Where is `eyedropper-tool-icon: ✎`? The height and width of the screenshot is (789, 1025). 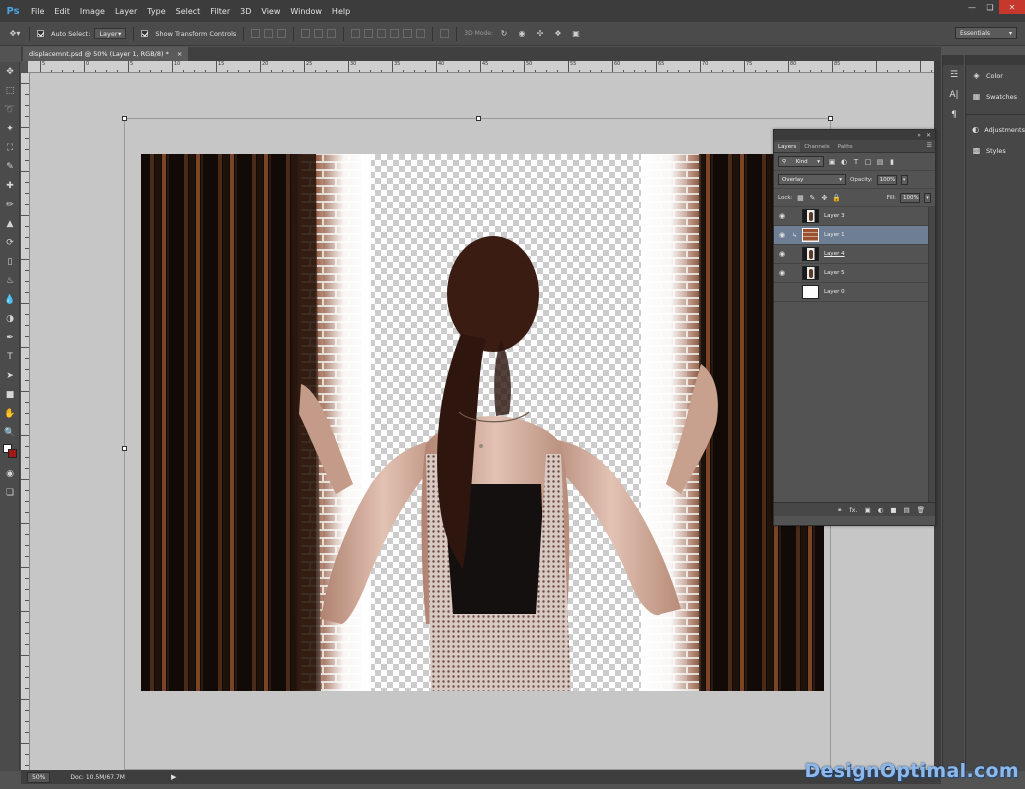 eyedropper-tool-icon: ✎ is located at coordinates (10, 166).